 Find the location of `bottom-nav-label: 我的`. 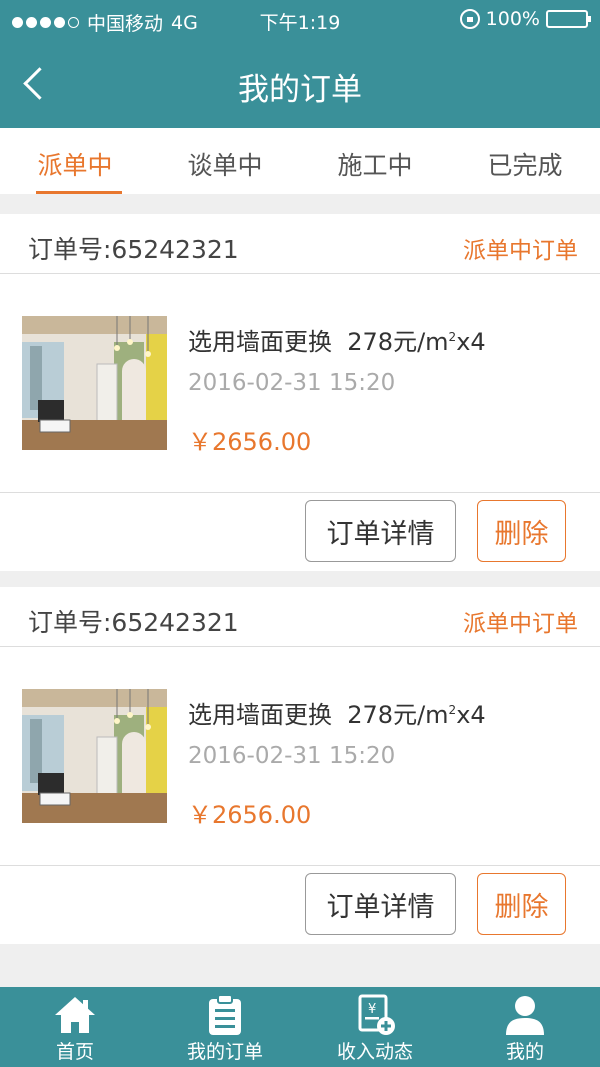

bottom-nav-label: 我的 is located at coordinates (524, 1052).